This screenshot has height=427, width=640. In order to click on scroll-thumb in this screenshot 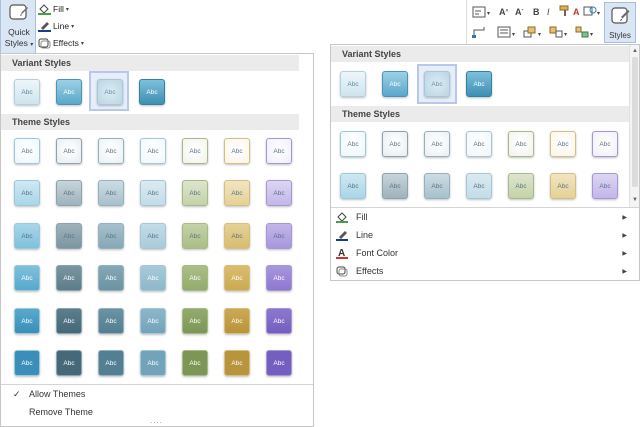, I will do `click(635, 122)`.